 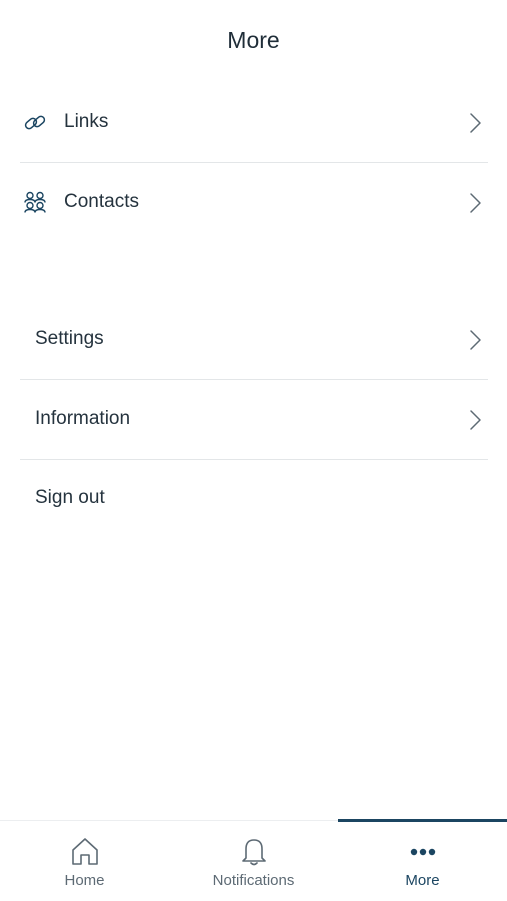 What do you see at coordinates (422, 860) in the screenshot?
I see `tab-more: More` at bounding box center [422, 860].